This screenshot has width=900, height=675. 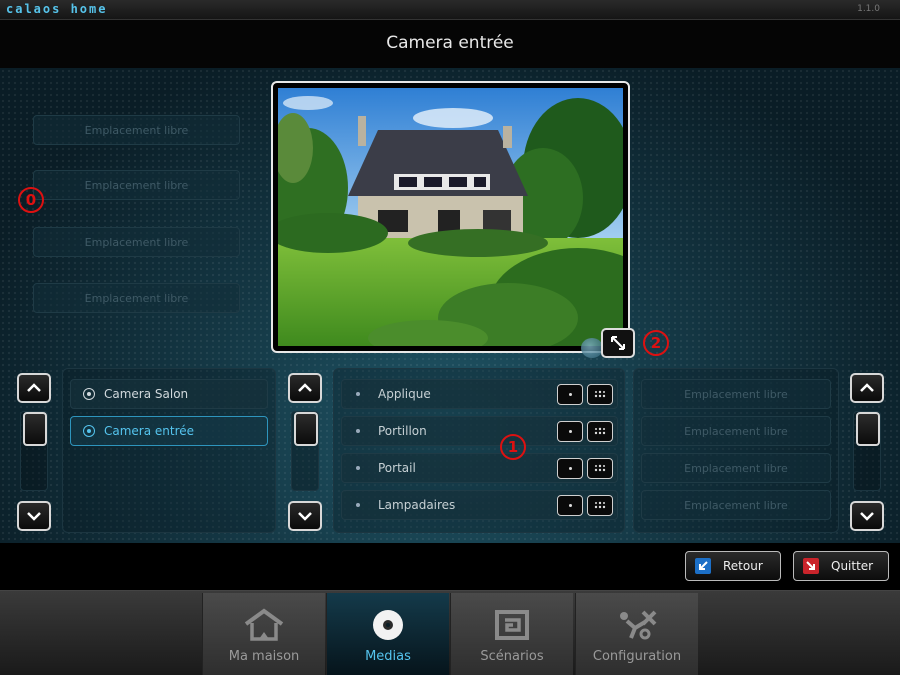 I want to click on nav-tab-medias: Medias, so click(x=387, y=634).